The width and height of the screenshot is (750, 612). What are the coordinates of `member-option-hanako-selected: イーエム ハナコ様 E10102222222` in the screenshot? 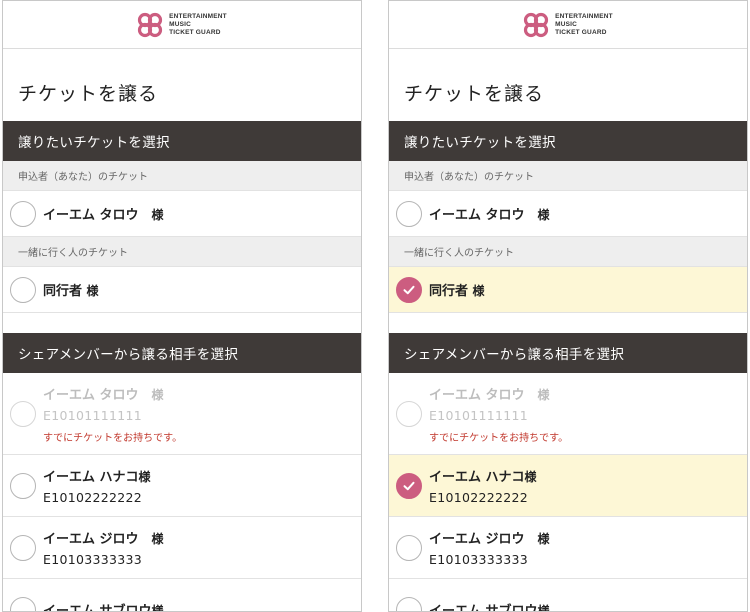 It's located at (568, 486).